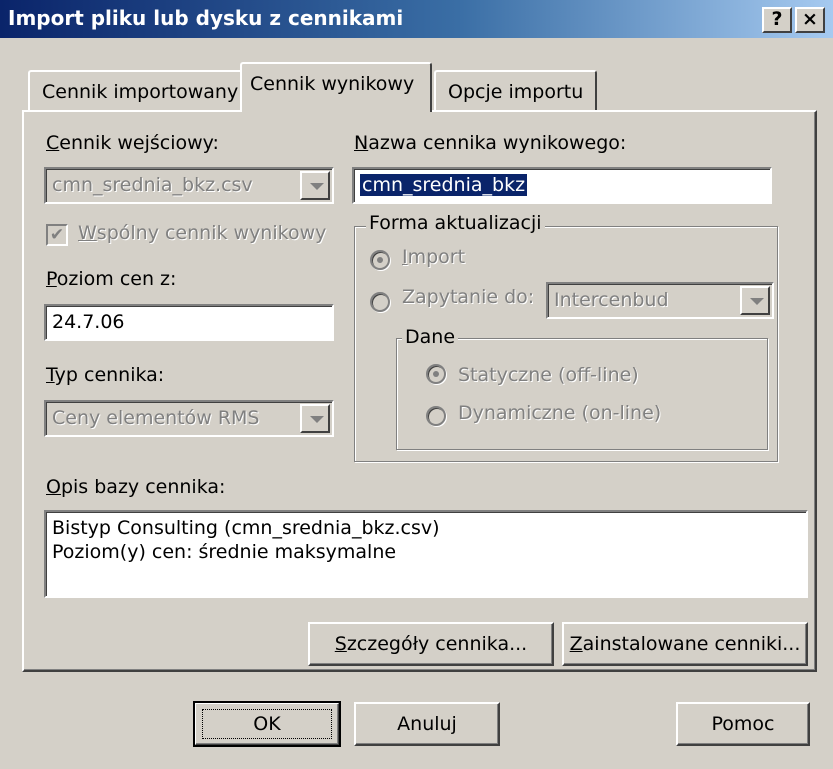  What do you see at coordinates (132, 143) in the screenshot?
I see `input-pricelist-label: Cennik wejściowy:` at bounding box center [132, 143].